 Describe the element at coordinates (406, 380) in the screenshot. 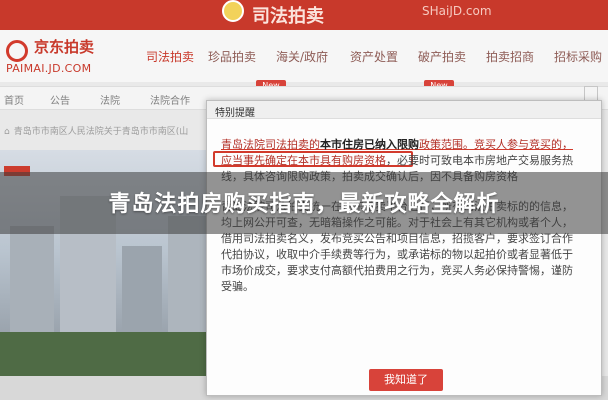

I see `confirm-button: 我知道了` at that location.